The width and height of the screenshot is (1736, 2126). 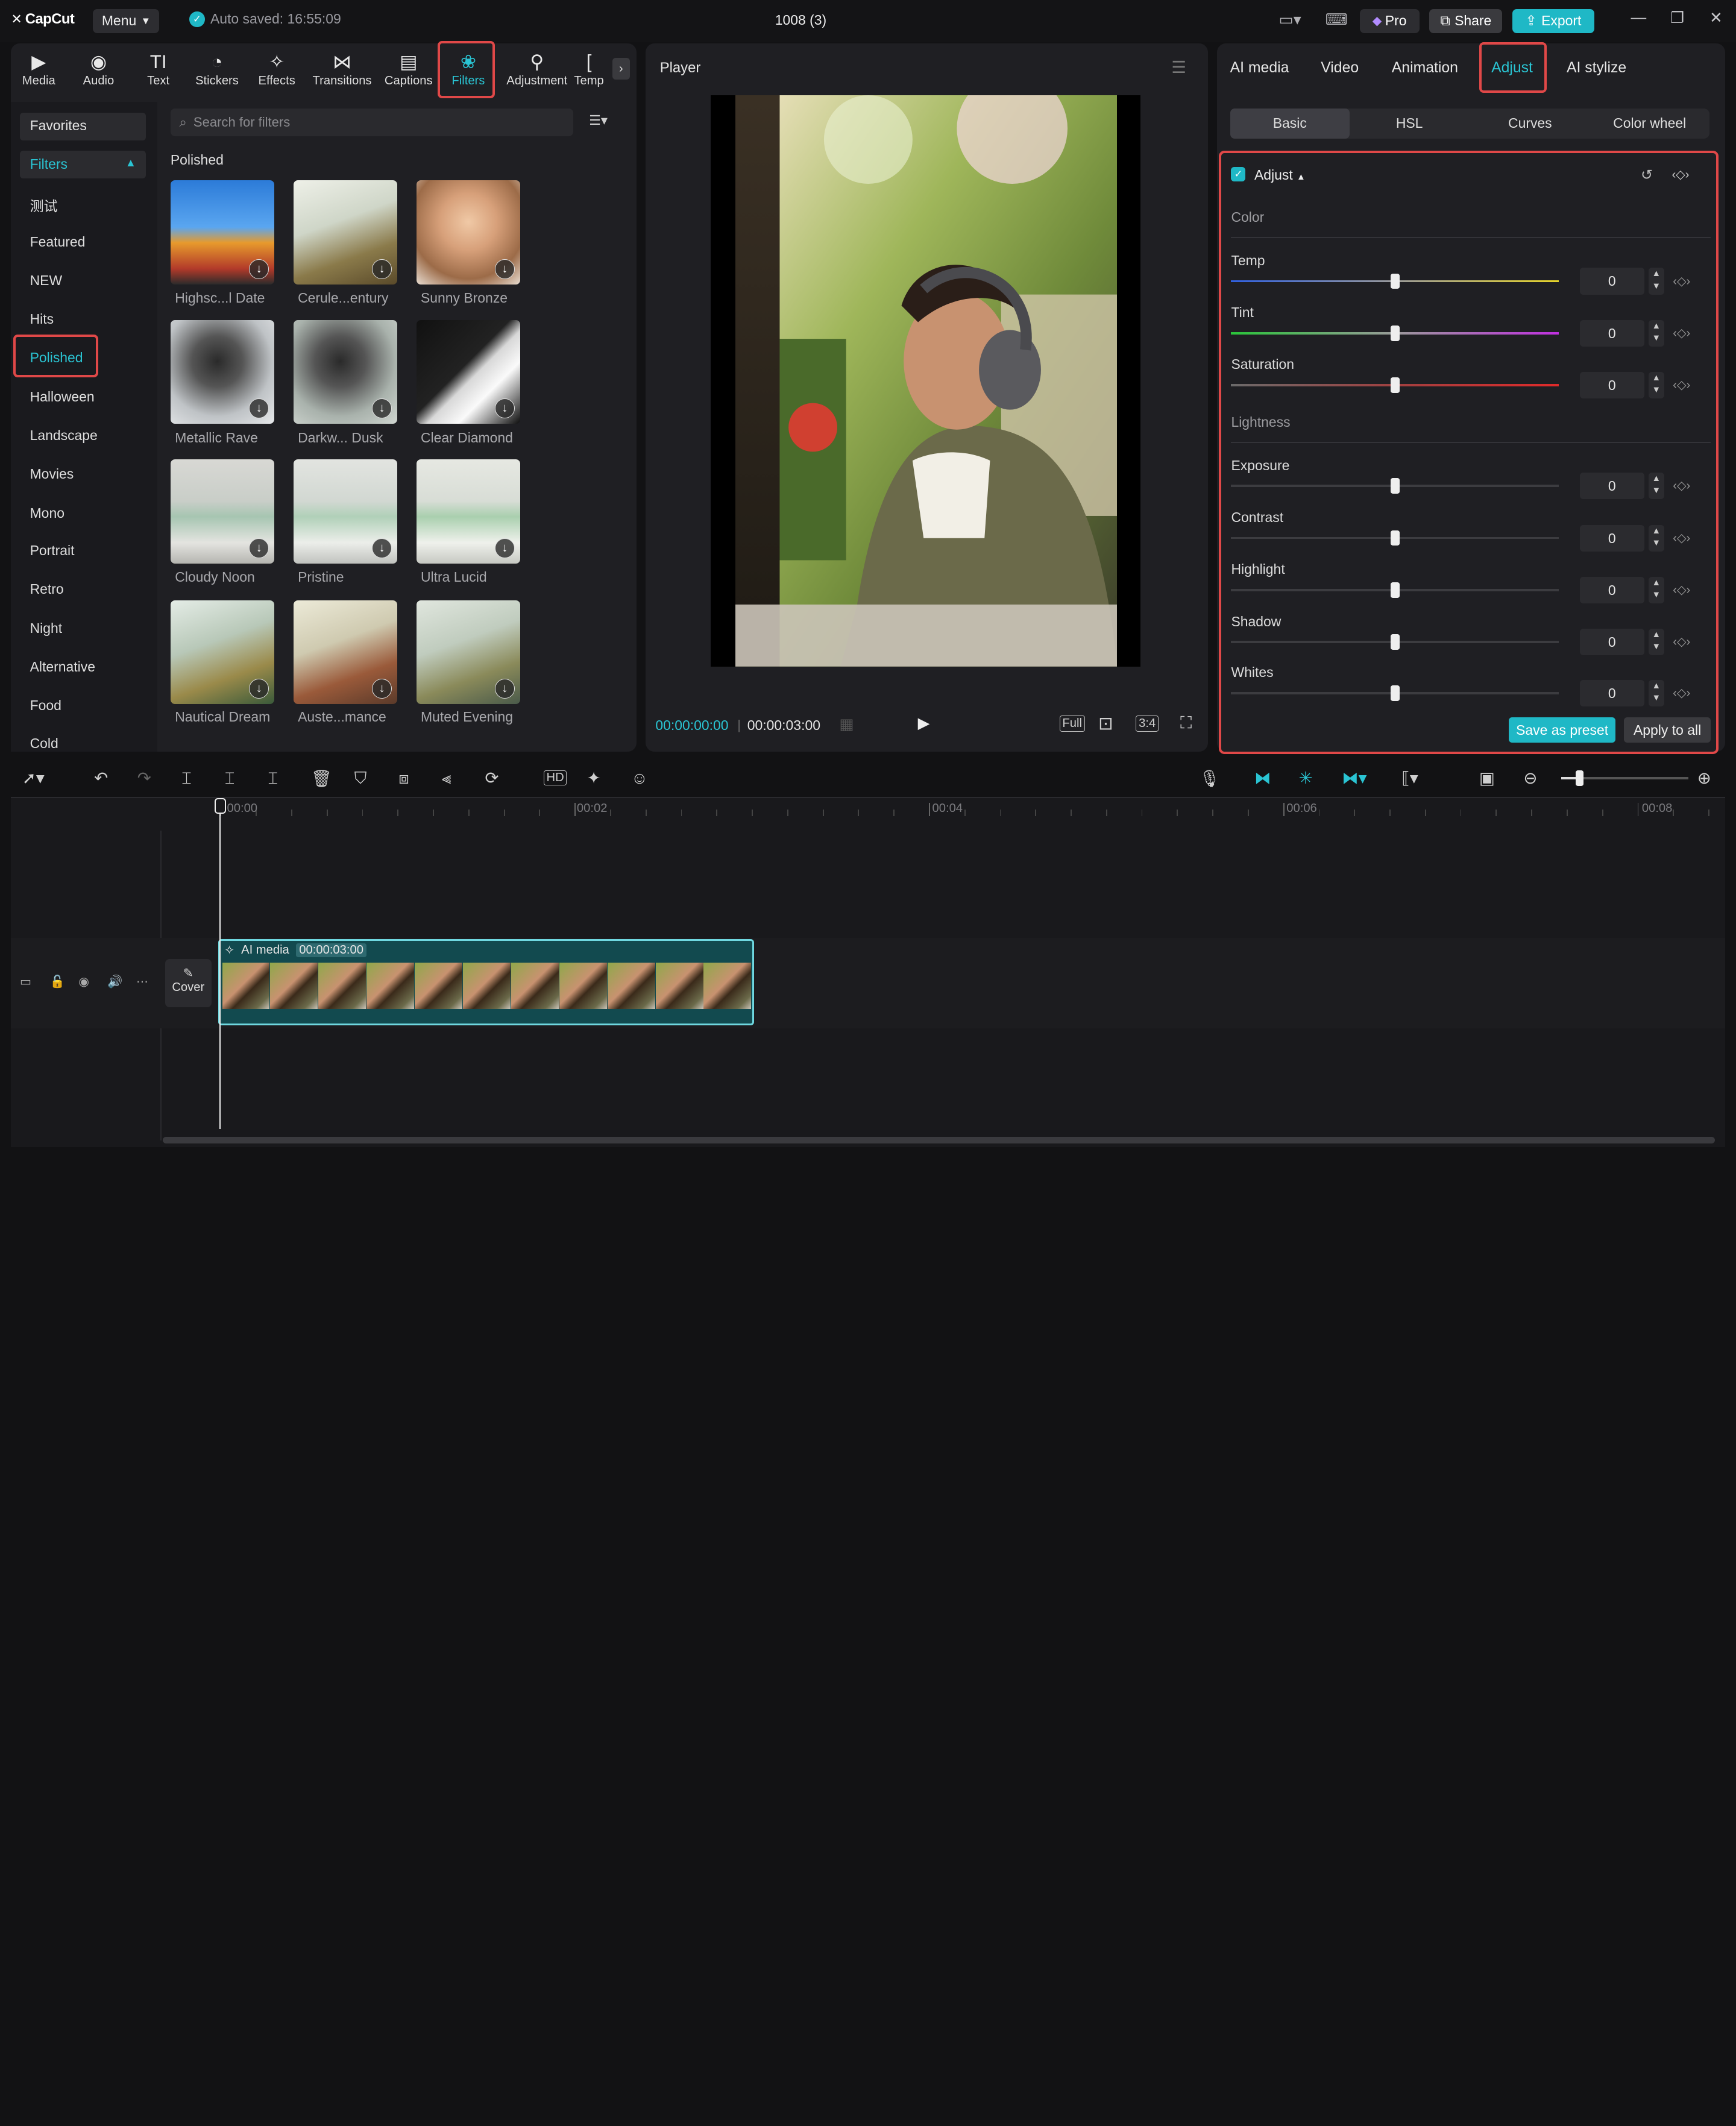 I want to click on shadow-value-input: 0, so click(x=1612, y=642).